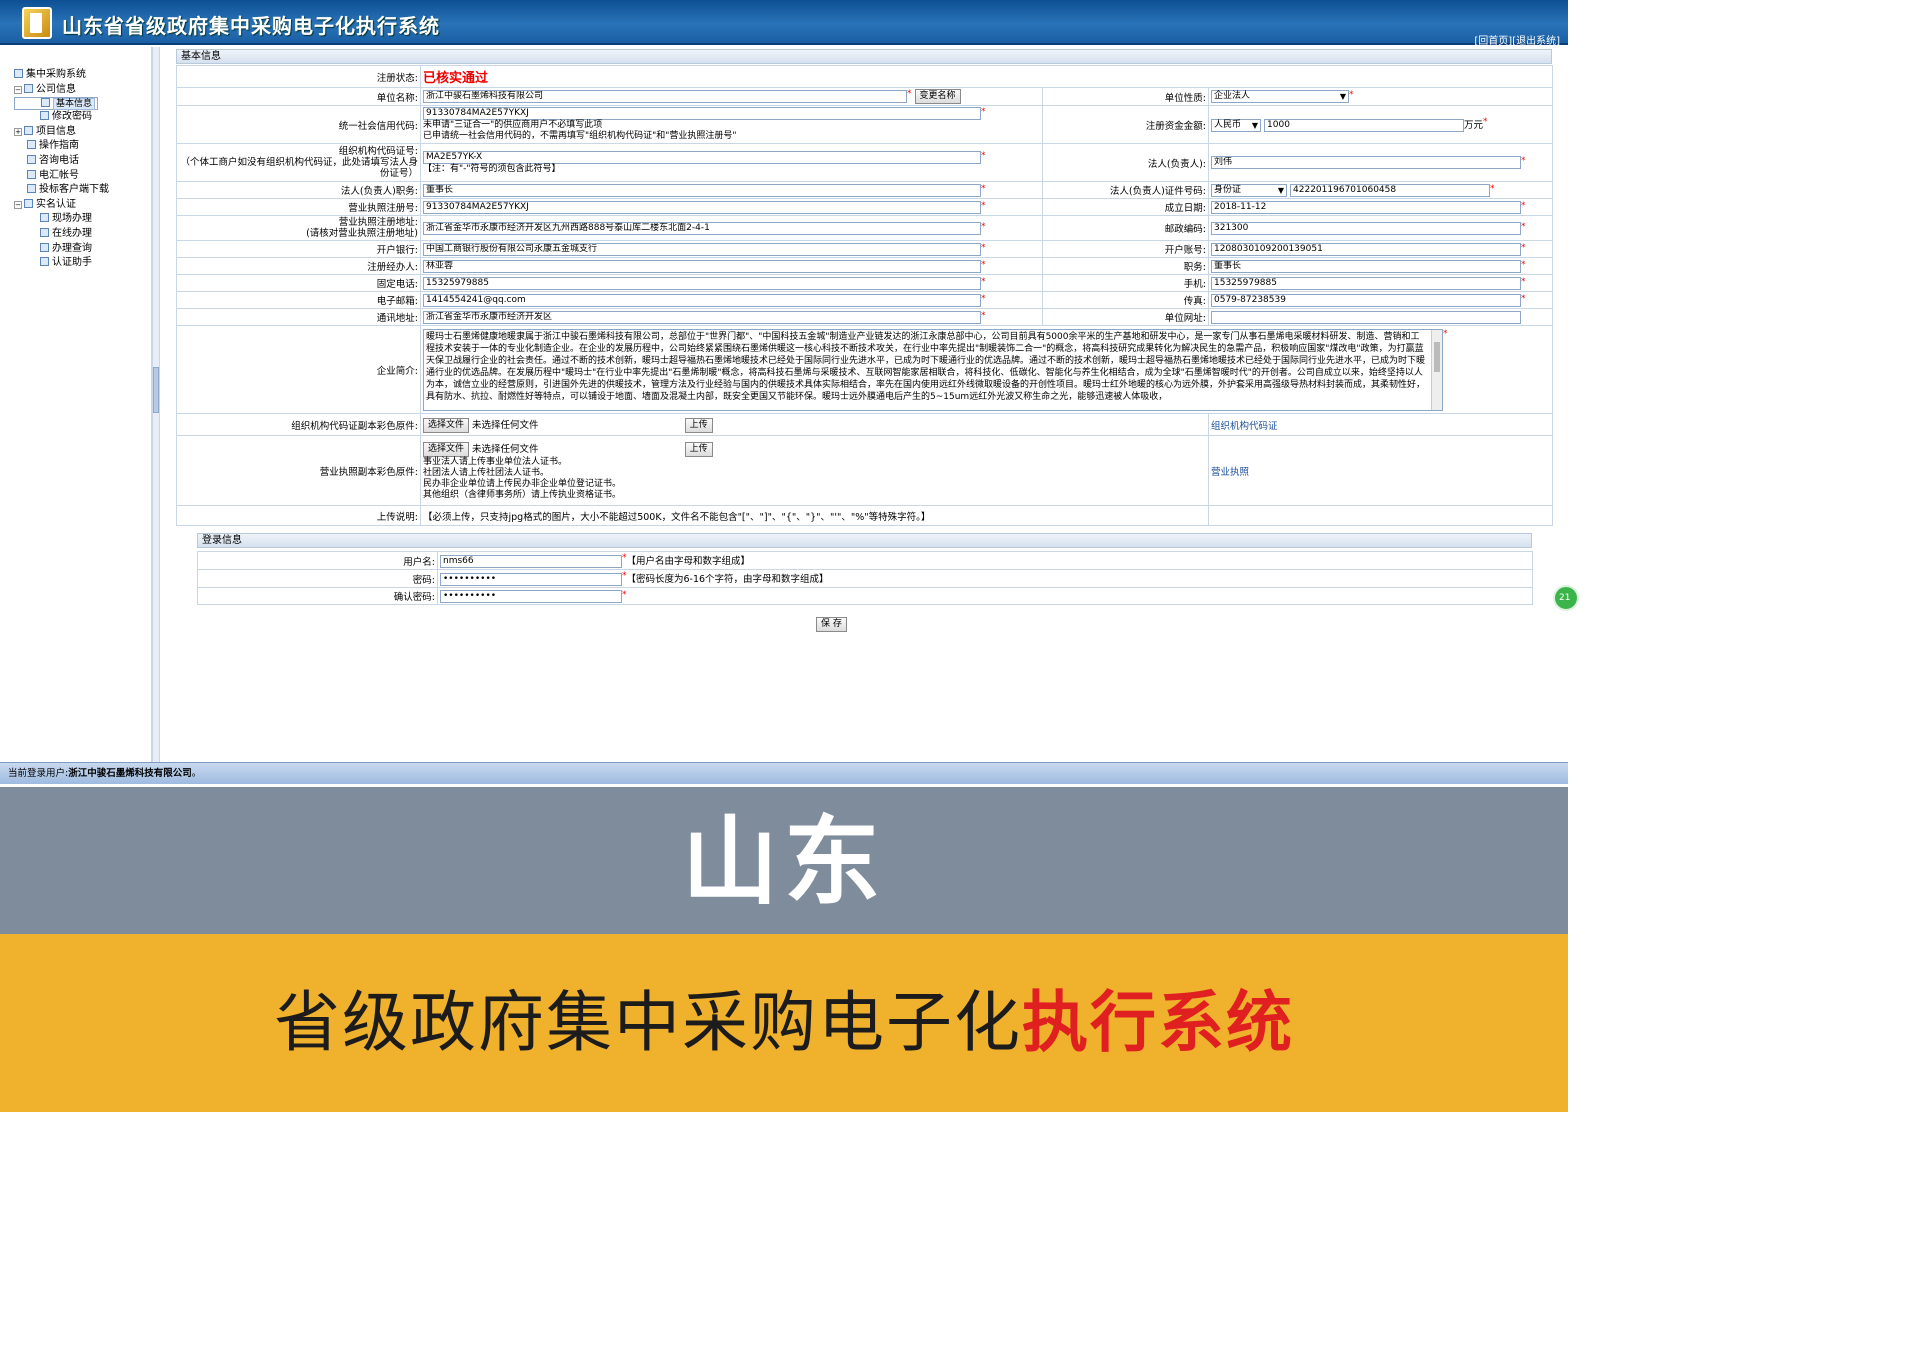 Image resolution: width=1920 pixels, height=1359 pixels. I want to click on website-field, so click(1366, 317).